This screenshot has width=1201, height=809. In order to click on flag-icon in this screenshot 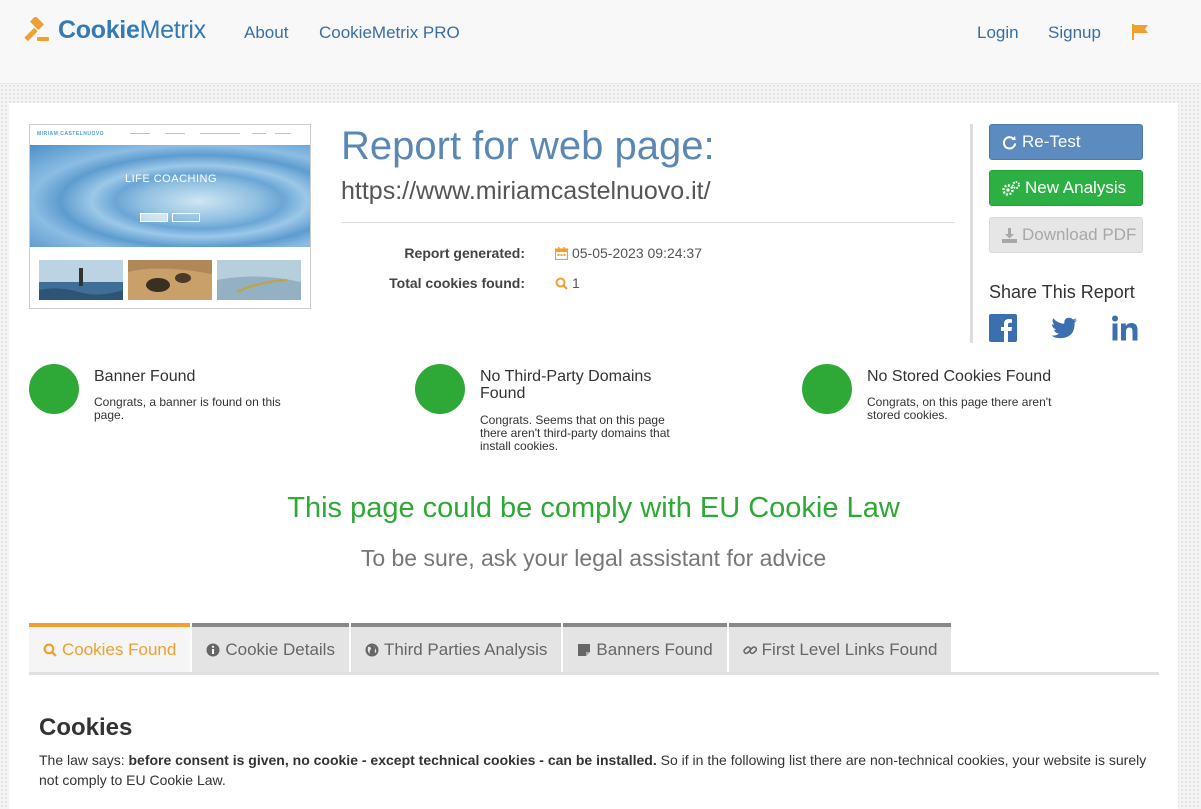, I will do `click(1140, 32)`.